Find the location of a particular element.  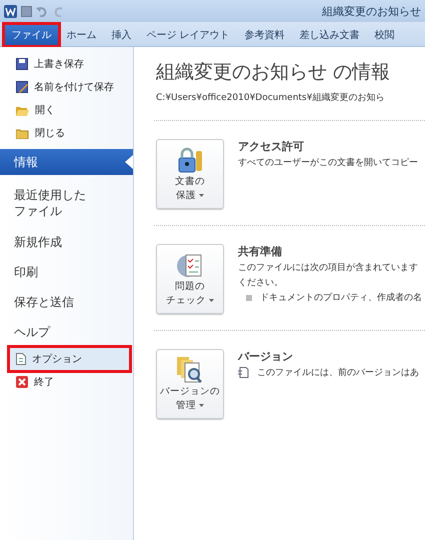

ribbon-tab: 参考資料 is located at coordinates (264, 35).